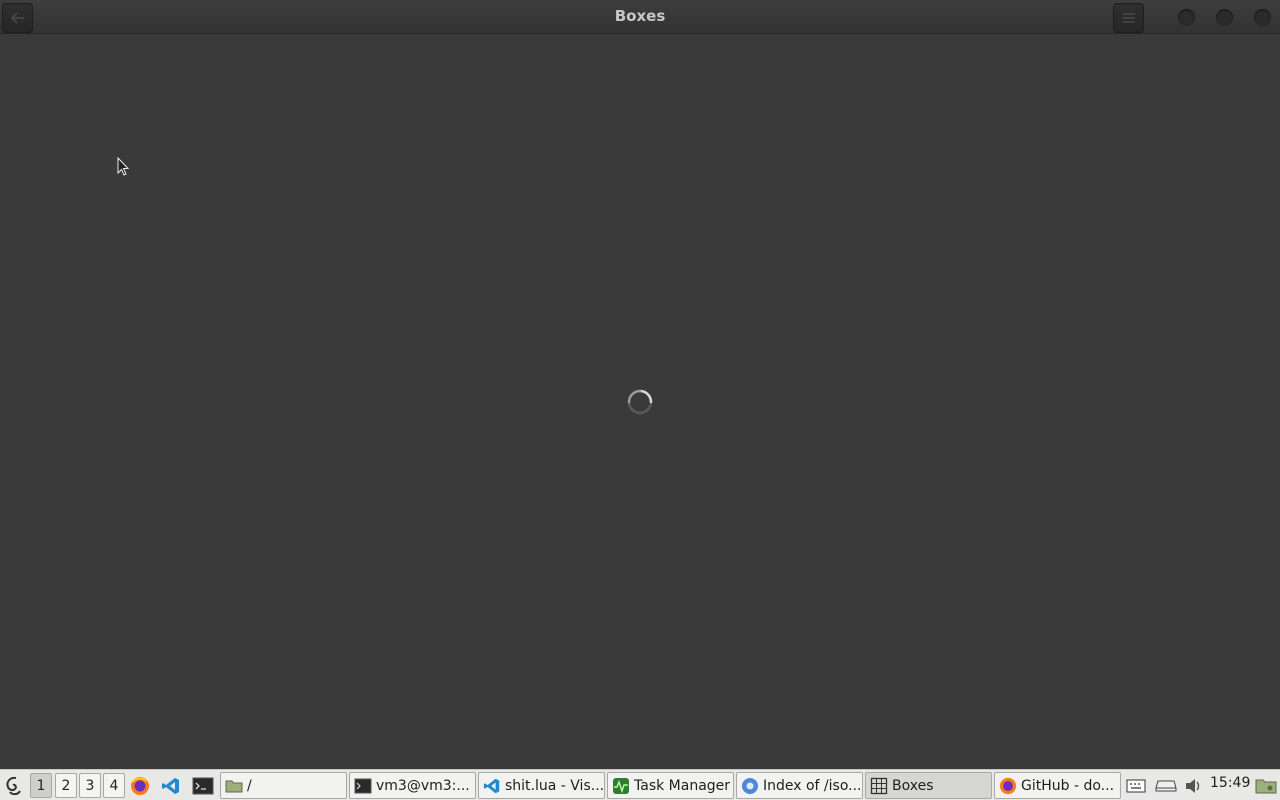  I want to click on menu-button, so click(1128, 18).